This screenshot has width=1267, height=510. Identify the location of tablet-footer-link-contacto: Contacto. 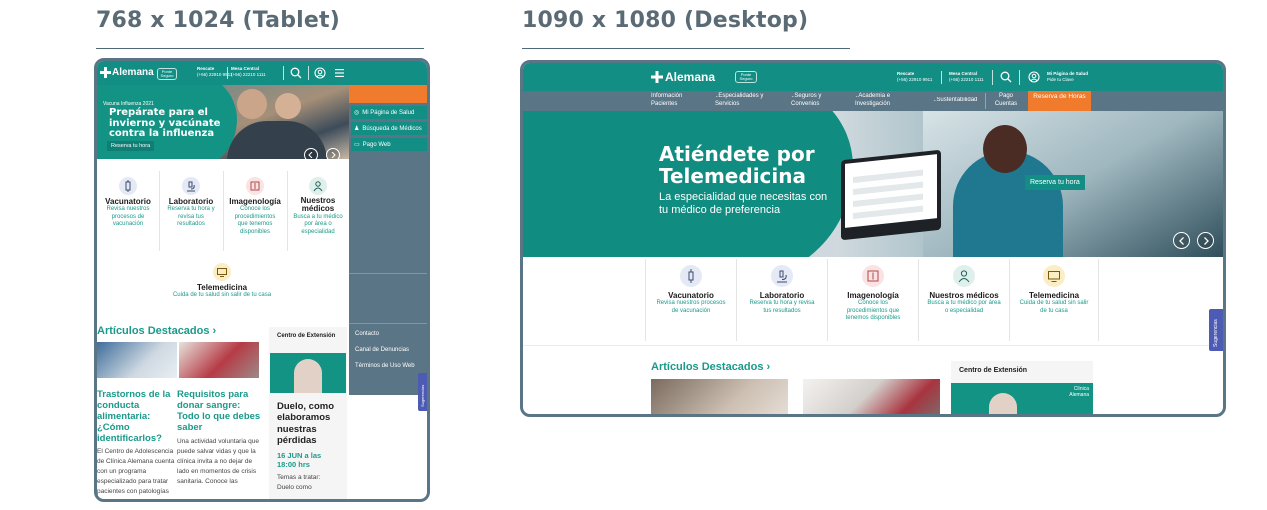
(367, 334).